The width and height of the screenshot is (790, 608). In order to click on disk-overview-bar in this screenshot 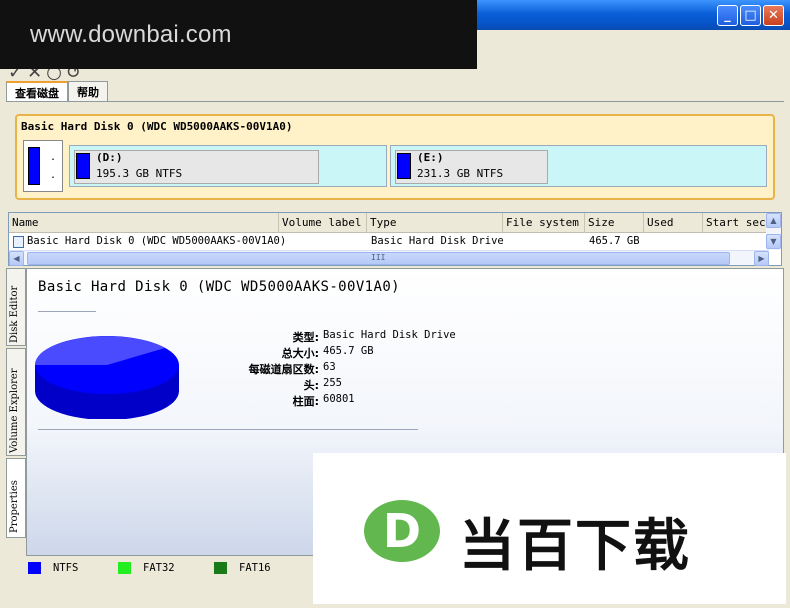, I will do `click(34, 166)`.